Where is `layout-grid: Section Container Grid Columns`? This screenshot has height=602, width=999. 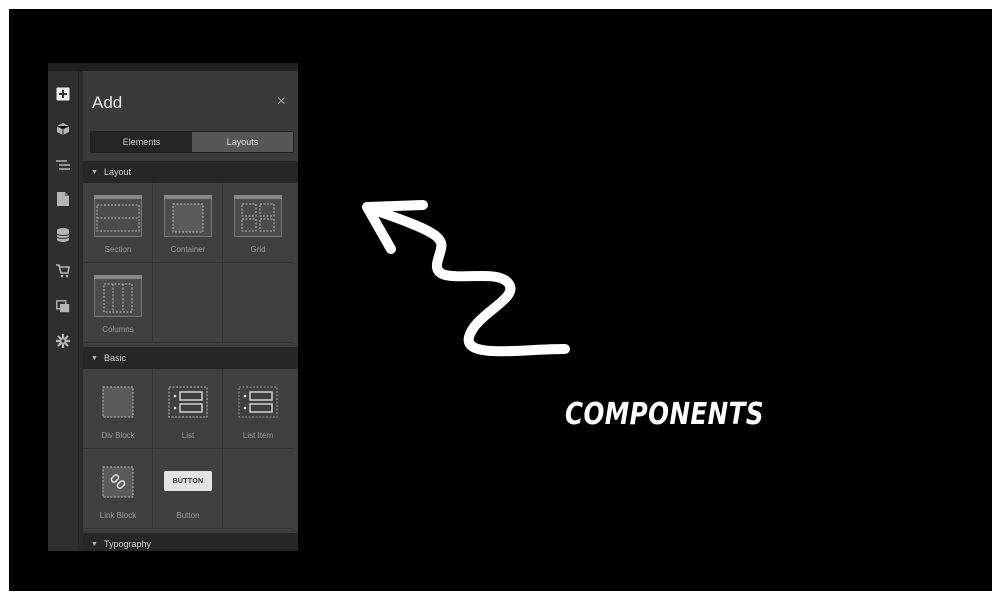
layout-grid: Section Container Grid Columns is located at coordinates (190, 264).